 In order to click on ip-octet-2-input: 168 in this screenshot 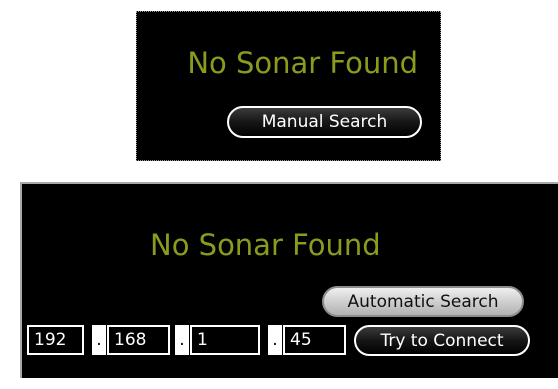, I will do `click(138, 340)`.